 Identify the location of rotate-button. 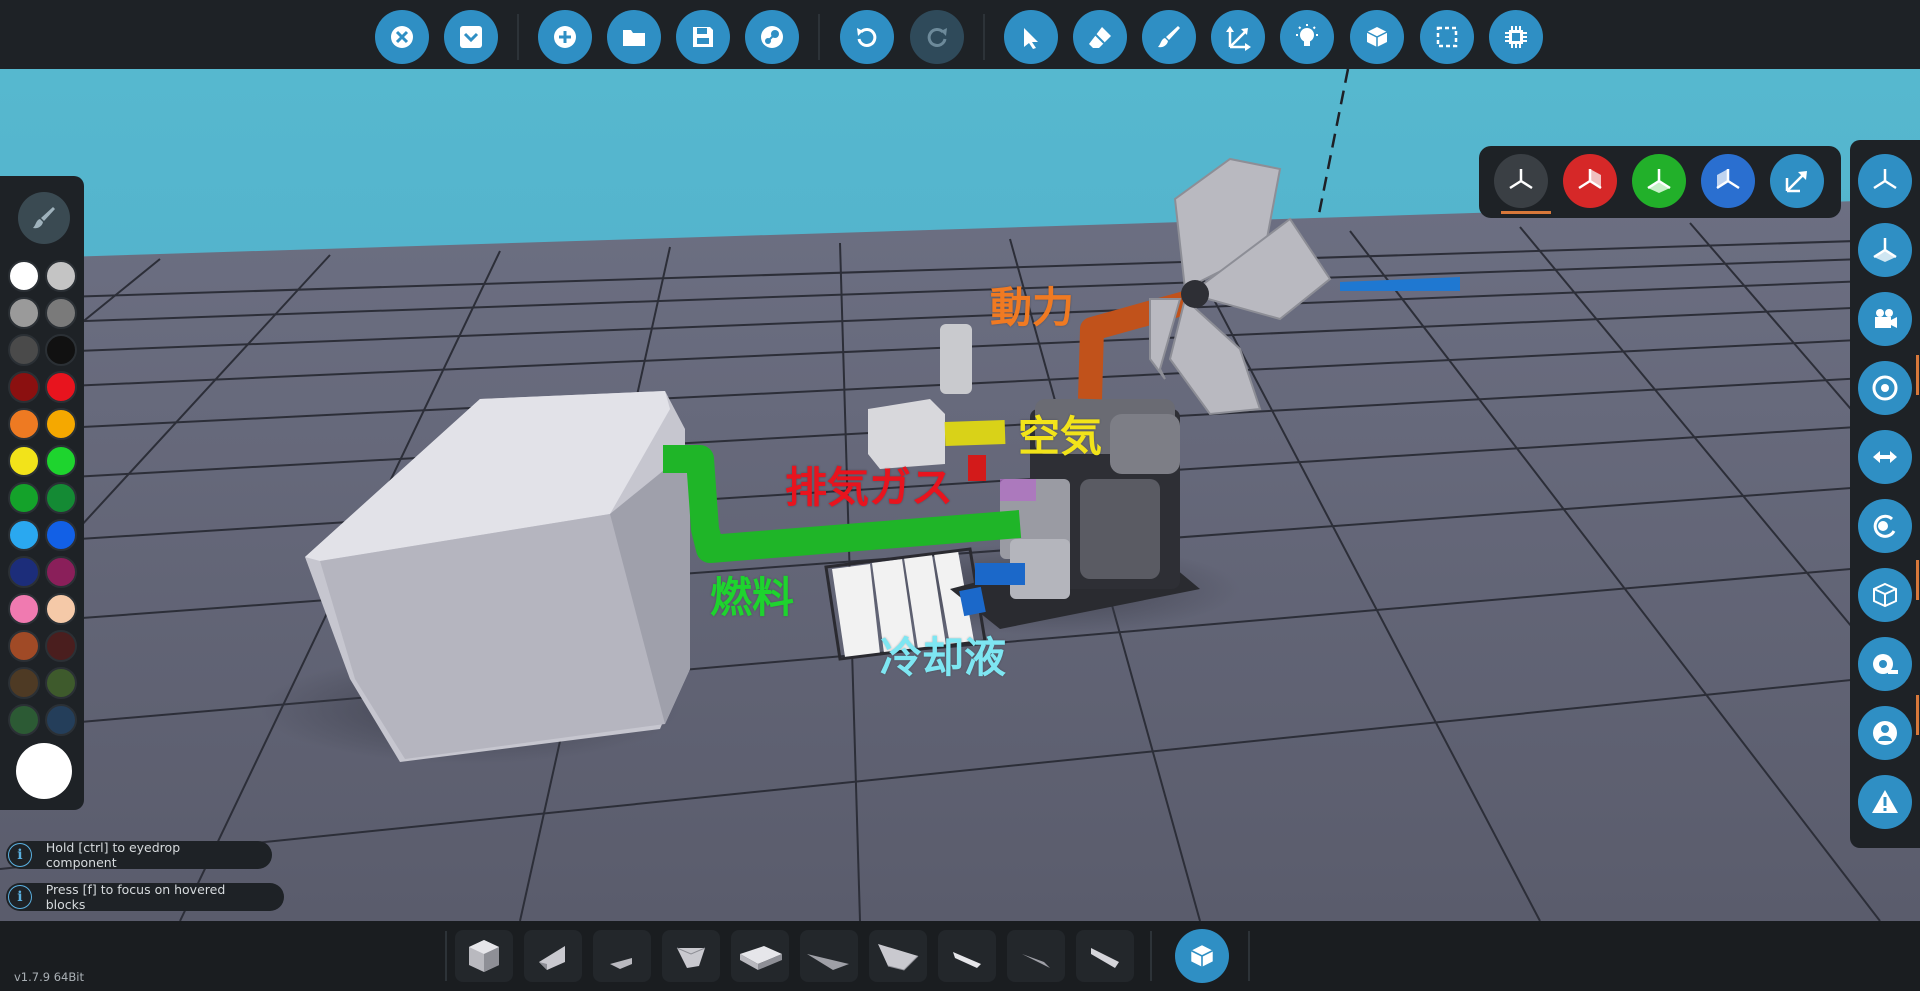
(1885, 526).